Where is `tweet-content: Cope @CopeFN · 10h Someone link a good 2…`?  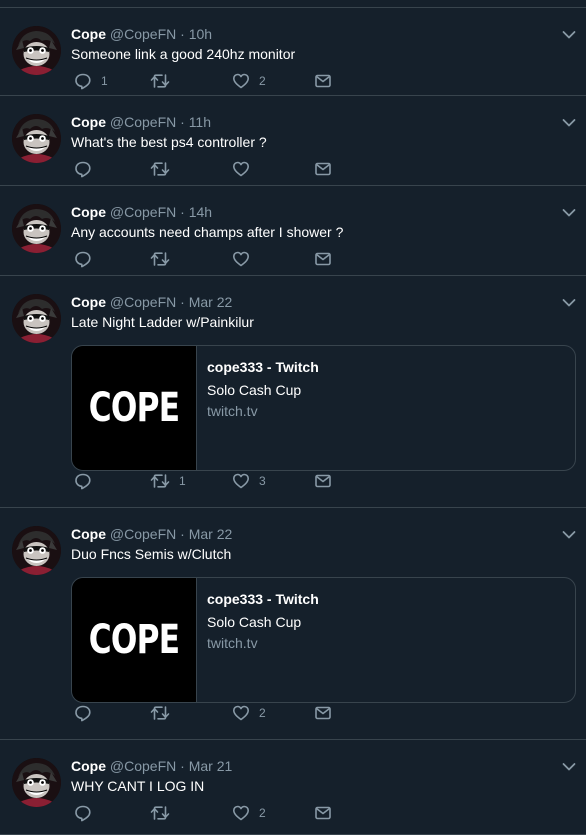
tweet-content: Cope @CopeFN · 10h Someone link a good 2… is located at coordinates (321, 45).